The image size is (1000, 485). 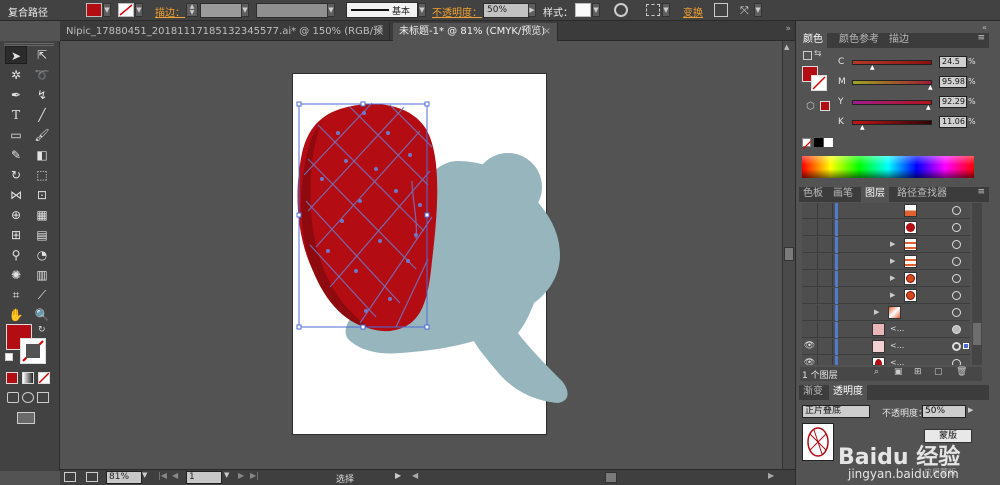 I want to click on tab-overflow-icon: », so click(x=788, y=29).